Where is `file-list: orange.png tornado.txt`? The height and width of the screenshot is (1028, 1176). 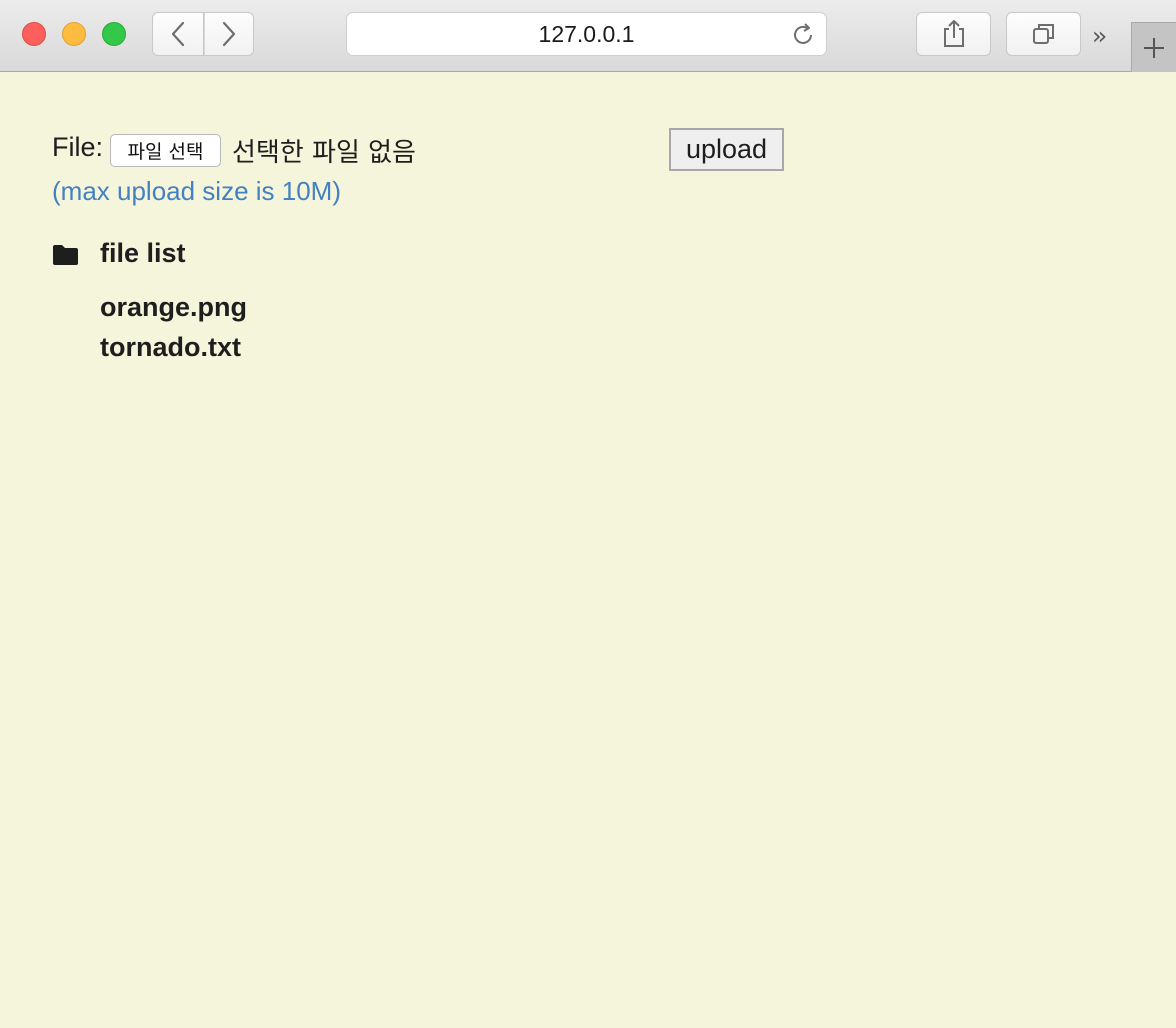 file-list: orange.png tornado.txt is located at coordinates (173, 330).